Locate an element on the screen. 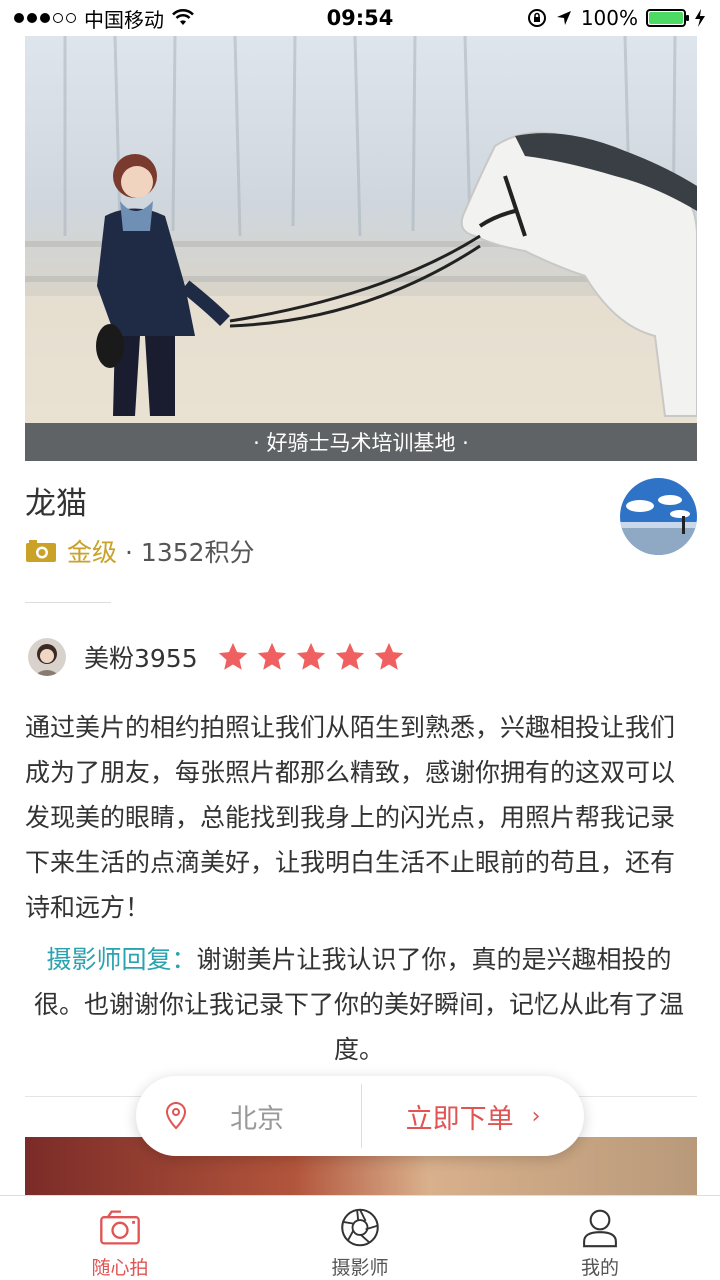 This screenshot has width=720, height=1280. tab-label: 摄影师 is located at coordinates (360, 1268).